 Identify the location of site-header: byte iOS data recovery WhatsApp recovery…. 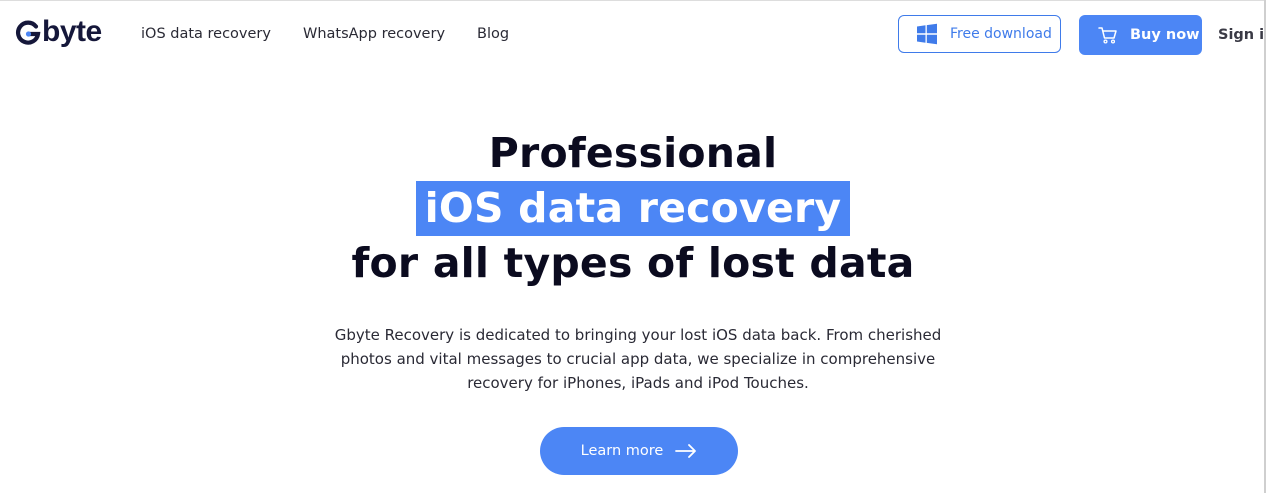
(633, 34).